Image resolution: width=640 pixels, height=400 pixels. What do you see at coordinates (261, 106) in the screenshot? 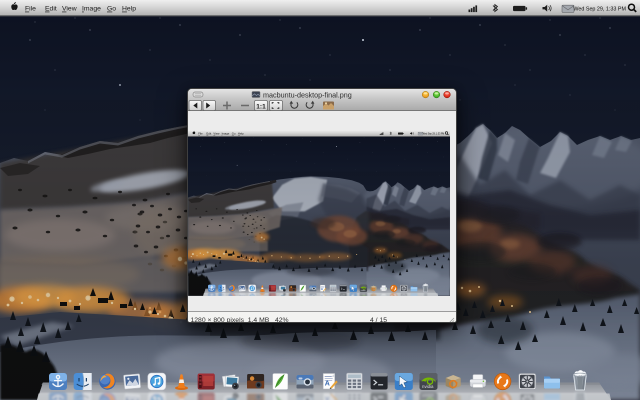
I see `svg-text: 1:1` at bounding box center [261, 106].